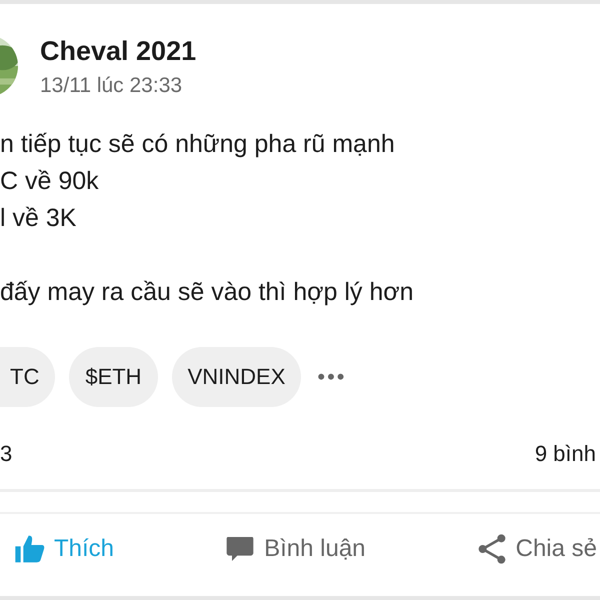 This screenshot has width=600, height=600. What do you see at coordinates (536, 549) in the screenshot?
I see `share-button: Chia sẻ` at bounding box center [536, 549].